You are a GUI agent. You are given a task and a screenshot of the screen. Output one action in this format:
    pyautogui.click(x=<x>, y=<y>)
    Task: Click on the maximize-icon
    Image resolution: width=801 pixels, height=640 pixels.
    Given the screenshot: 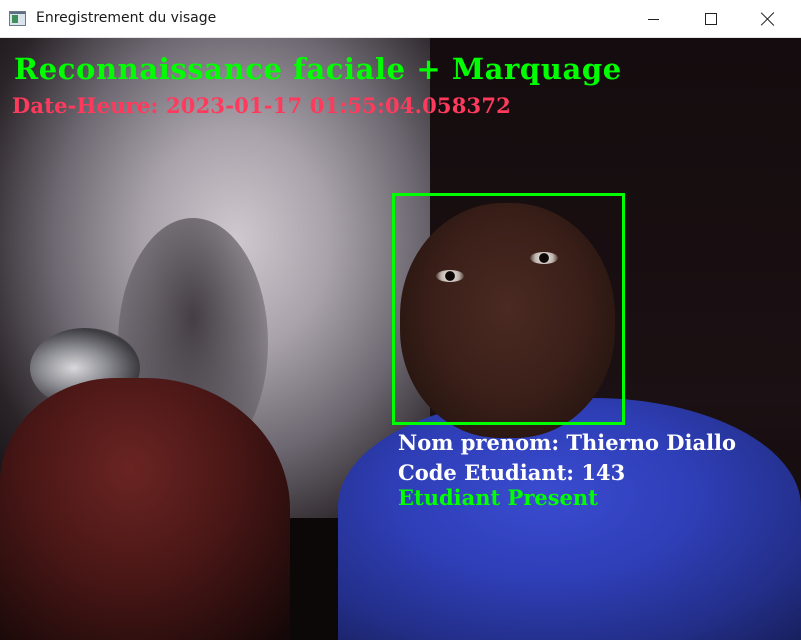 What is the action you would take?
    pyautogui.click(x=711, y=19)
    